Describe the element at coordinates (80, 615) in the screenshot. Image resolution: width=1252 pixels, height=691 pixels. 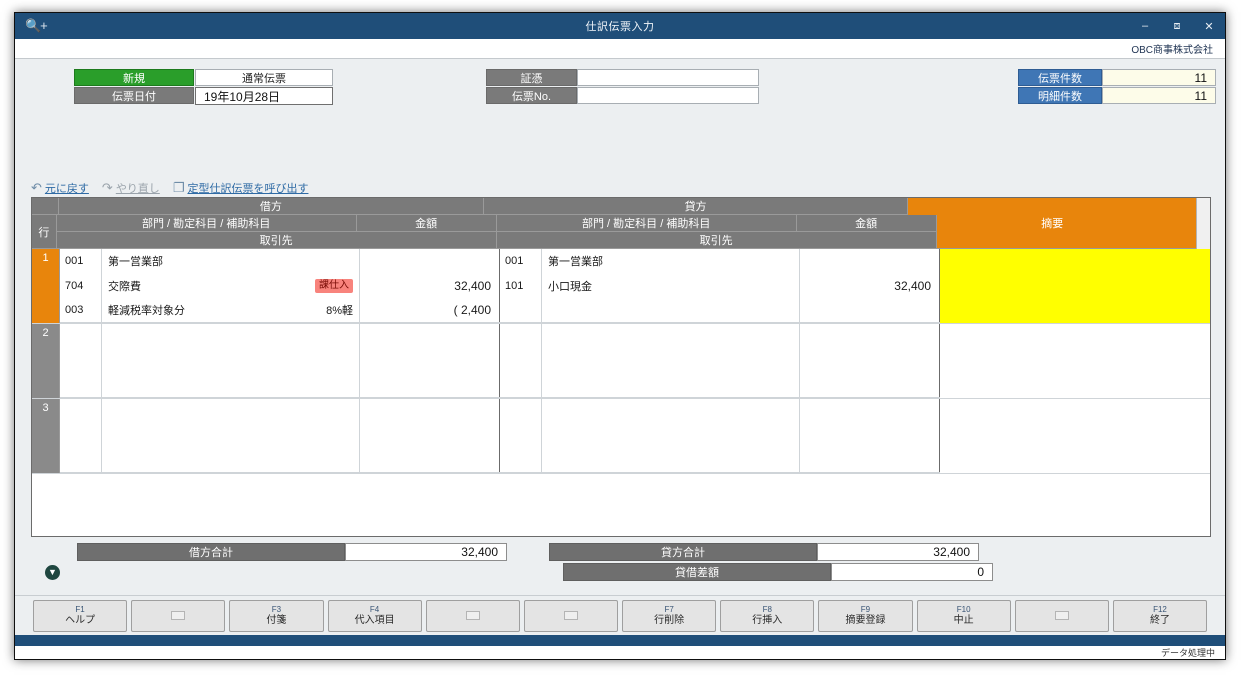
I see `function-key-f1: F1 ヘルプ` at that location.